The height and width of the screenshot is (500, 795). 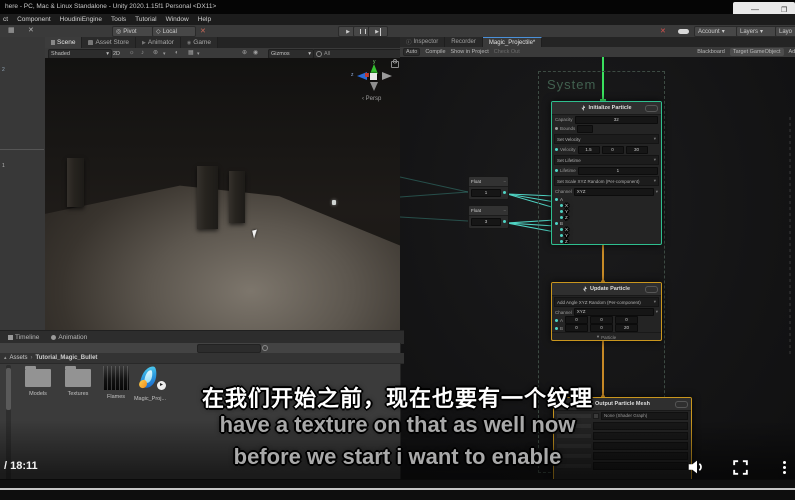 I want to click on layers-dropdown: Layers ▾, so click(x=757, y=31).